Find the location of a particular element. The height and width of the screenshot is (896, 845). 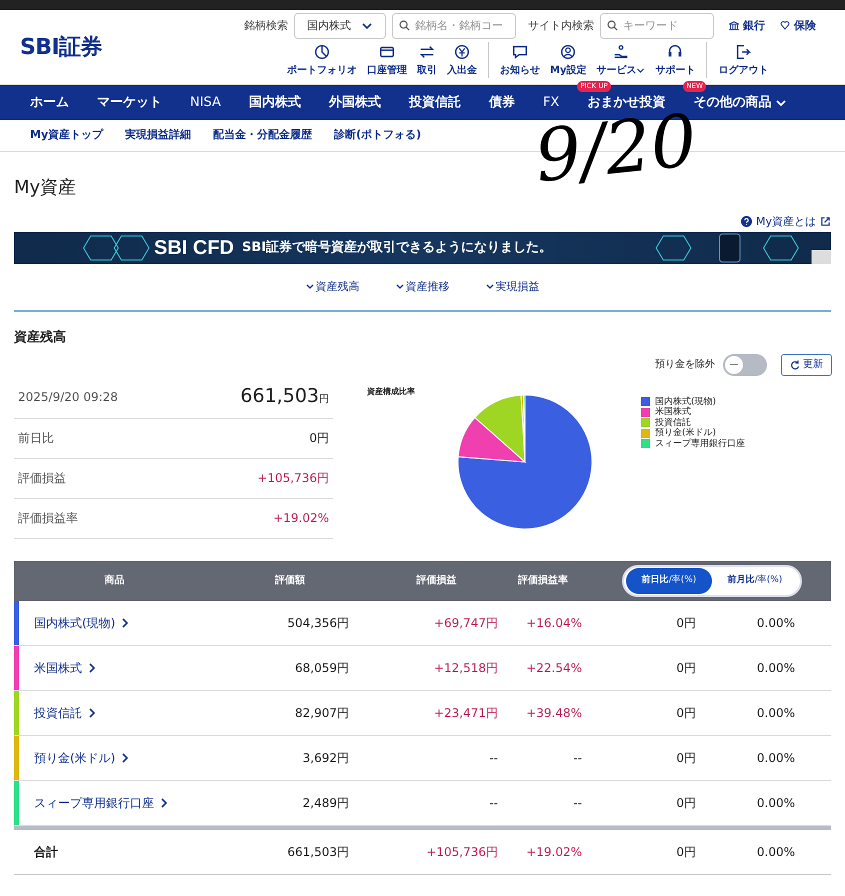

summary-label: 評価損益 is located at coordinates (42, 478).